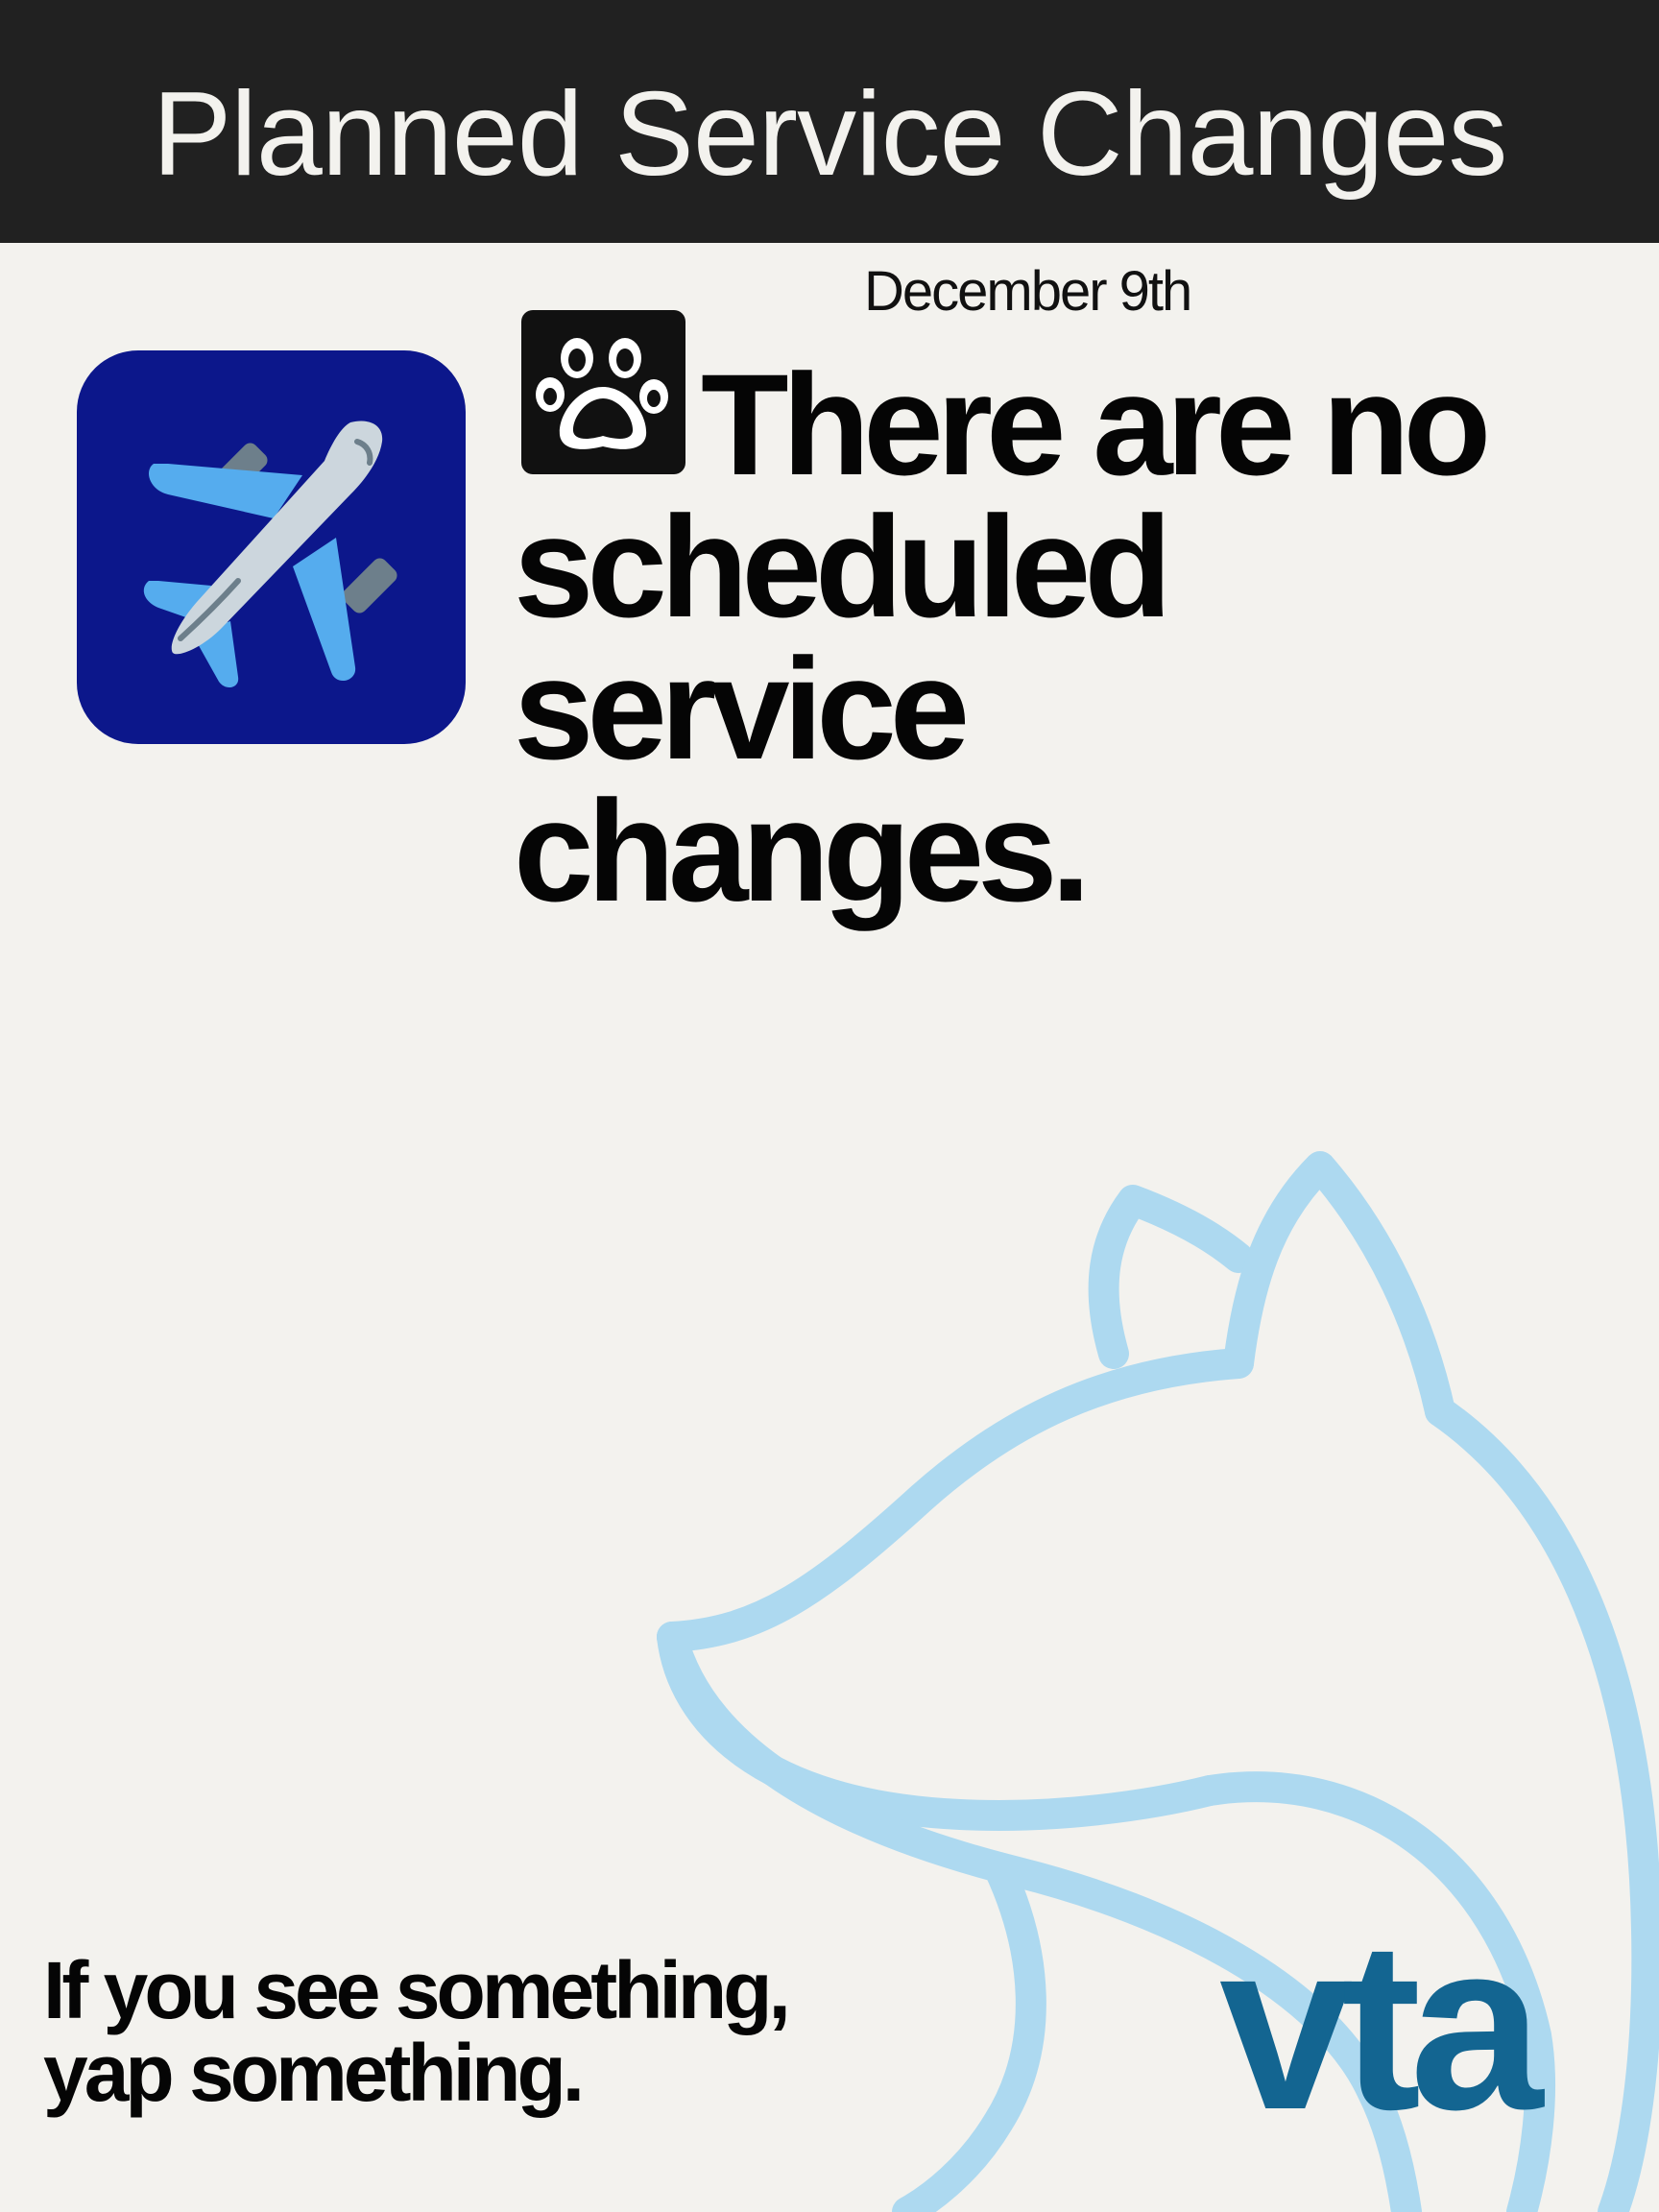 The image size is (1659, 2212). I want to click on notice-date: December 9th, so click(1028, 291).